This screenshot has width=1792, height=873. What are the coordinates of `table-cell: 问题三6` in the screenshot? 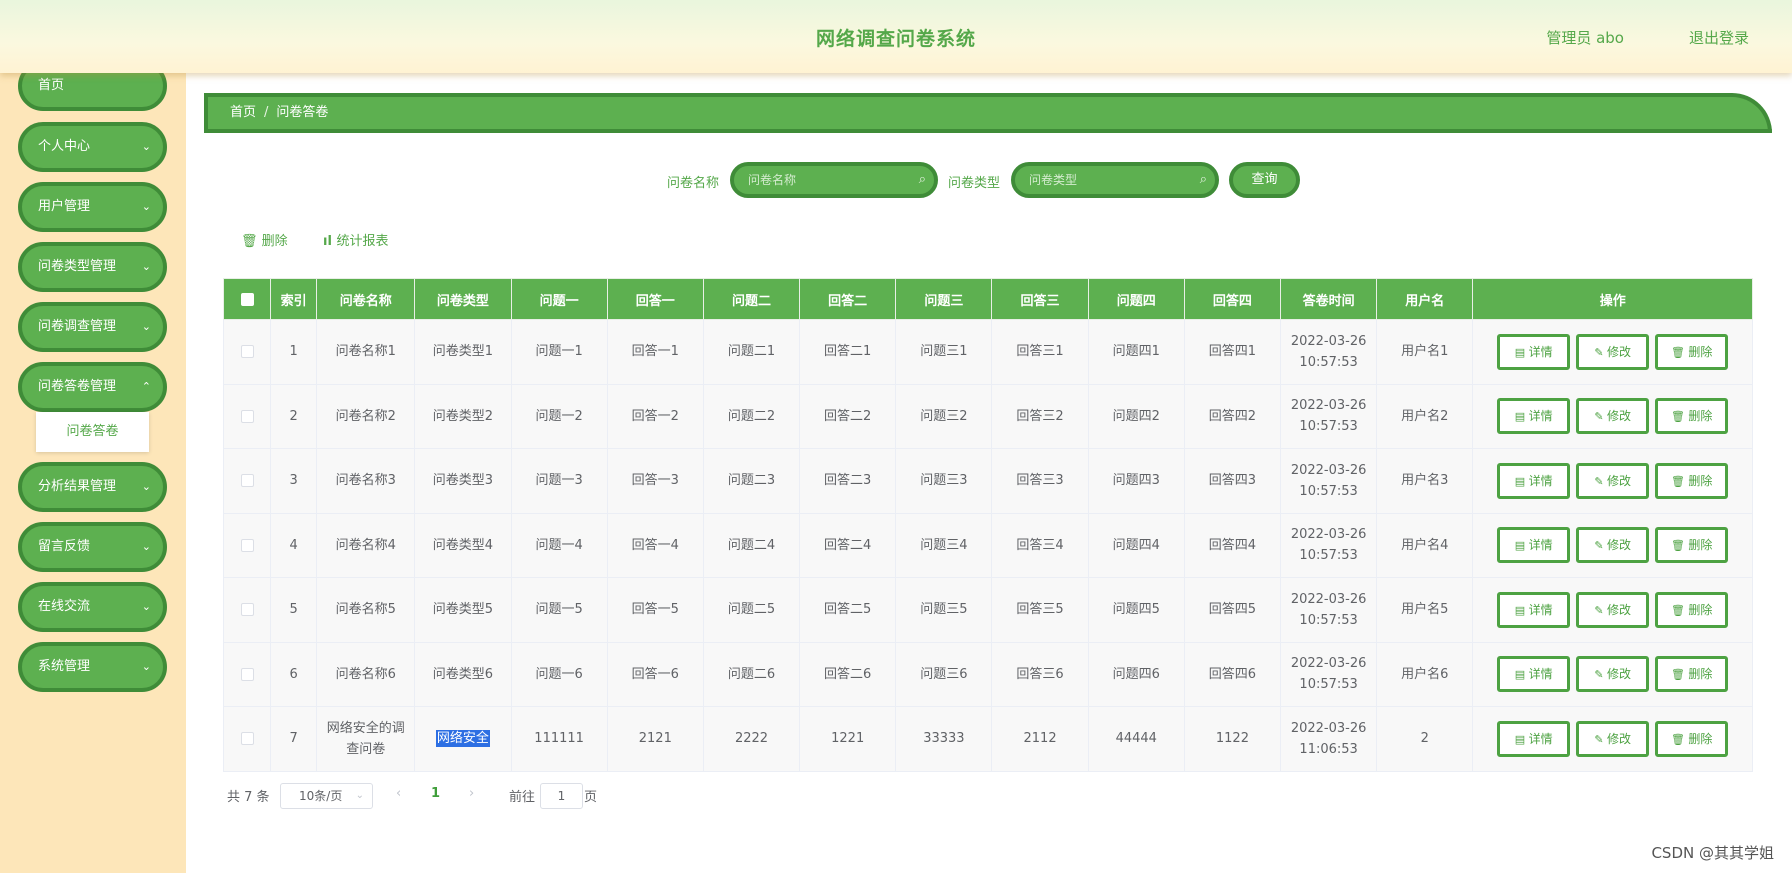 It's located at (944, 674).